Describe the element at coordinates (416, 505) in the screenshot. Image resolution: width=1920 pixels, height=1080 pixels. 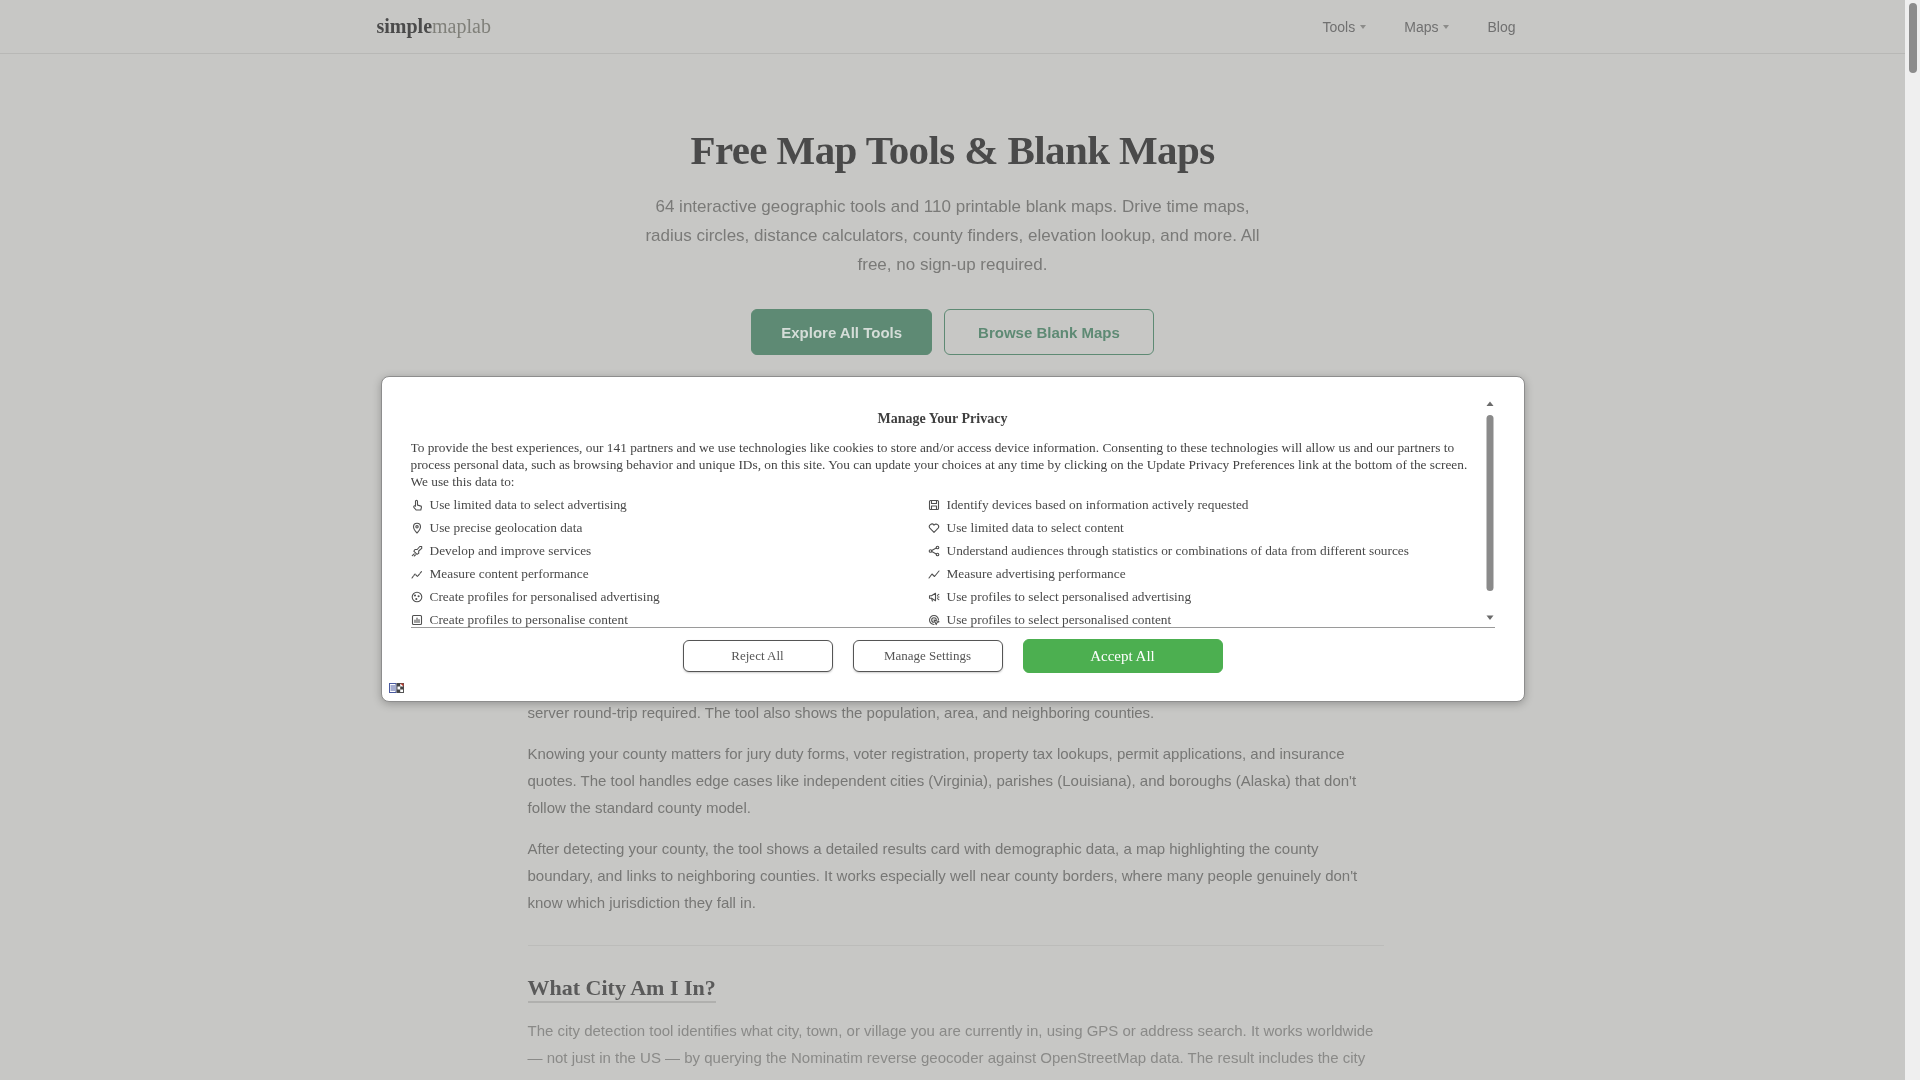
I see `hand-pointer-icon` at that location.